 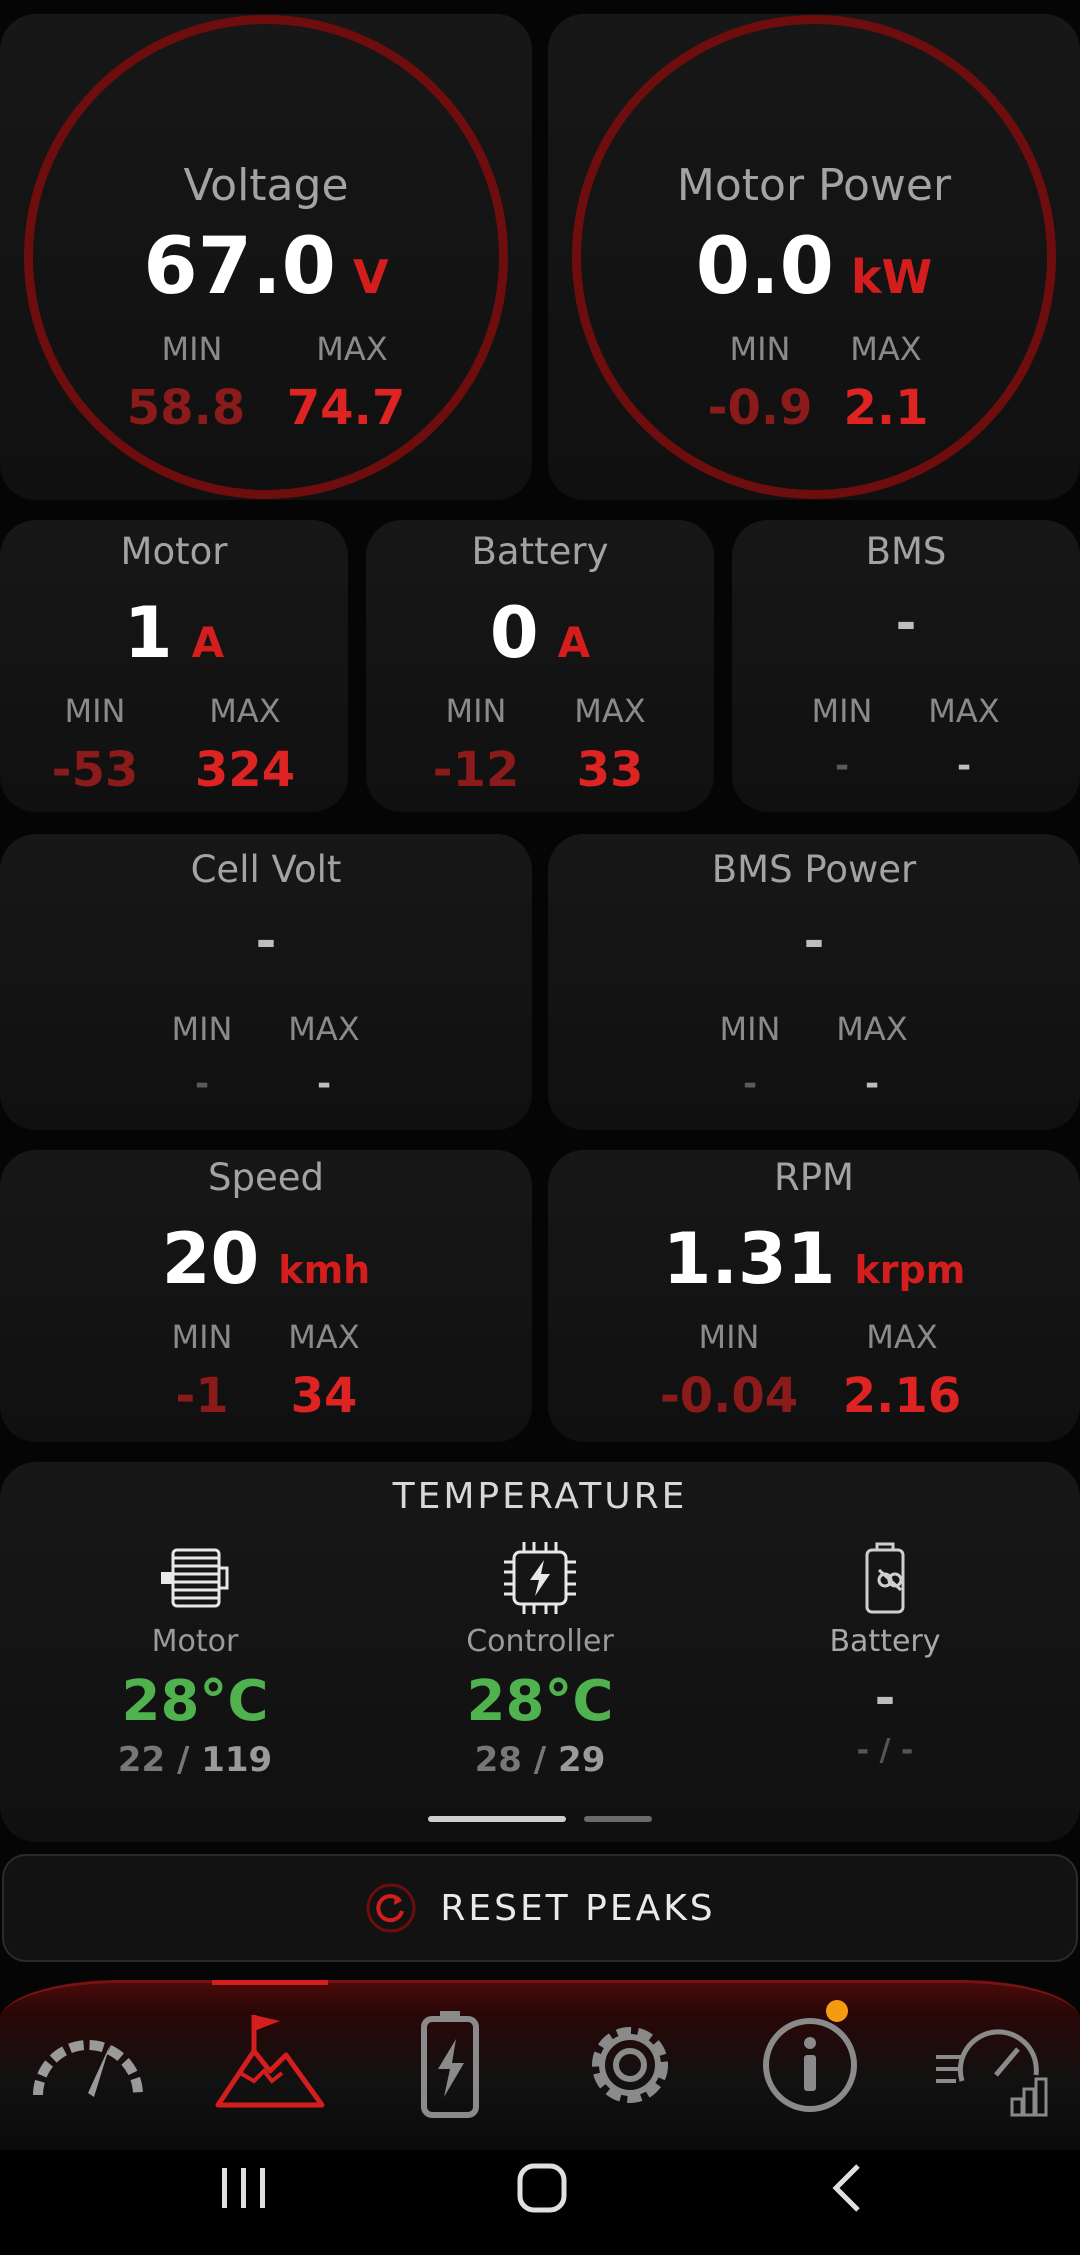 I want to click on battery-current-max-label: MAX, so click(x=610, y=711).